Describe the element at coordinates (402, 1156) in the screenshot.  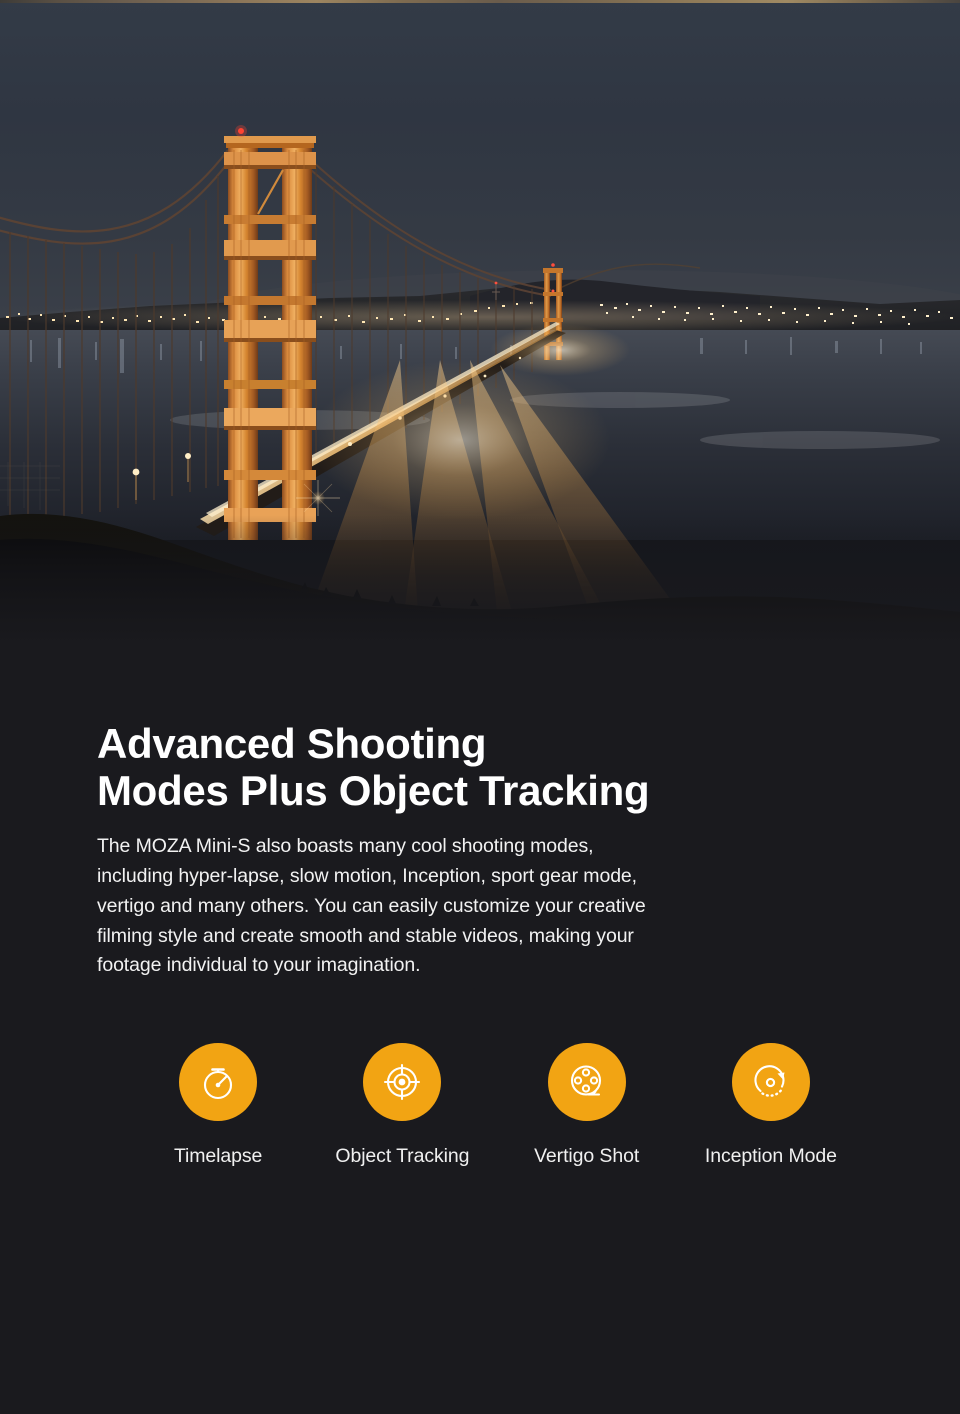
I see `feature-label: Object Tracking` at that location.